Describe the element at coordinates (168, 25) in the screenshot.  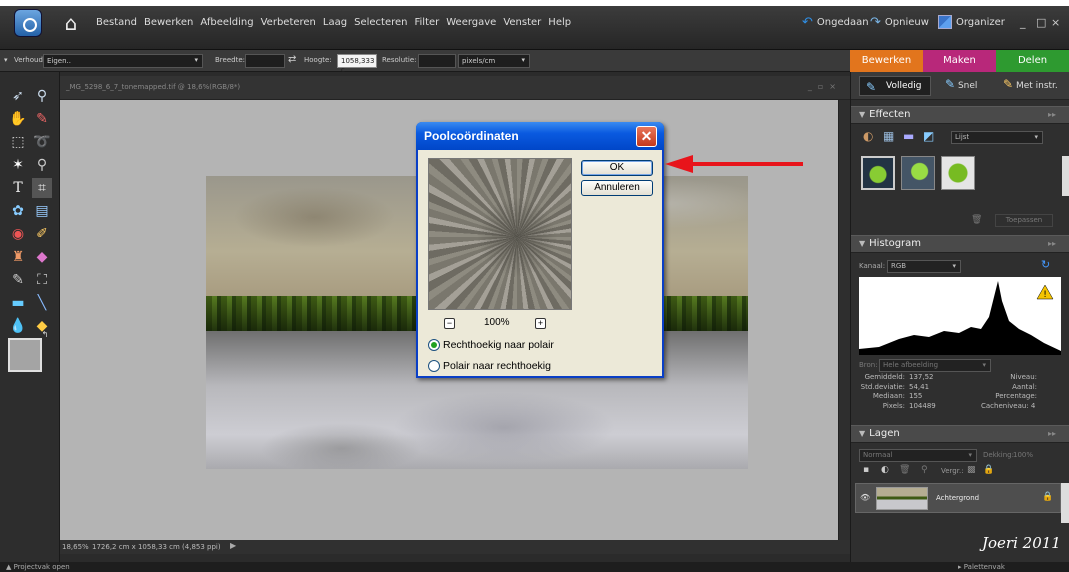
I see `menu-bewerken: Bewerken` at that location.